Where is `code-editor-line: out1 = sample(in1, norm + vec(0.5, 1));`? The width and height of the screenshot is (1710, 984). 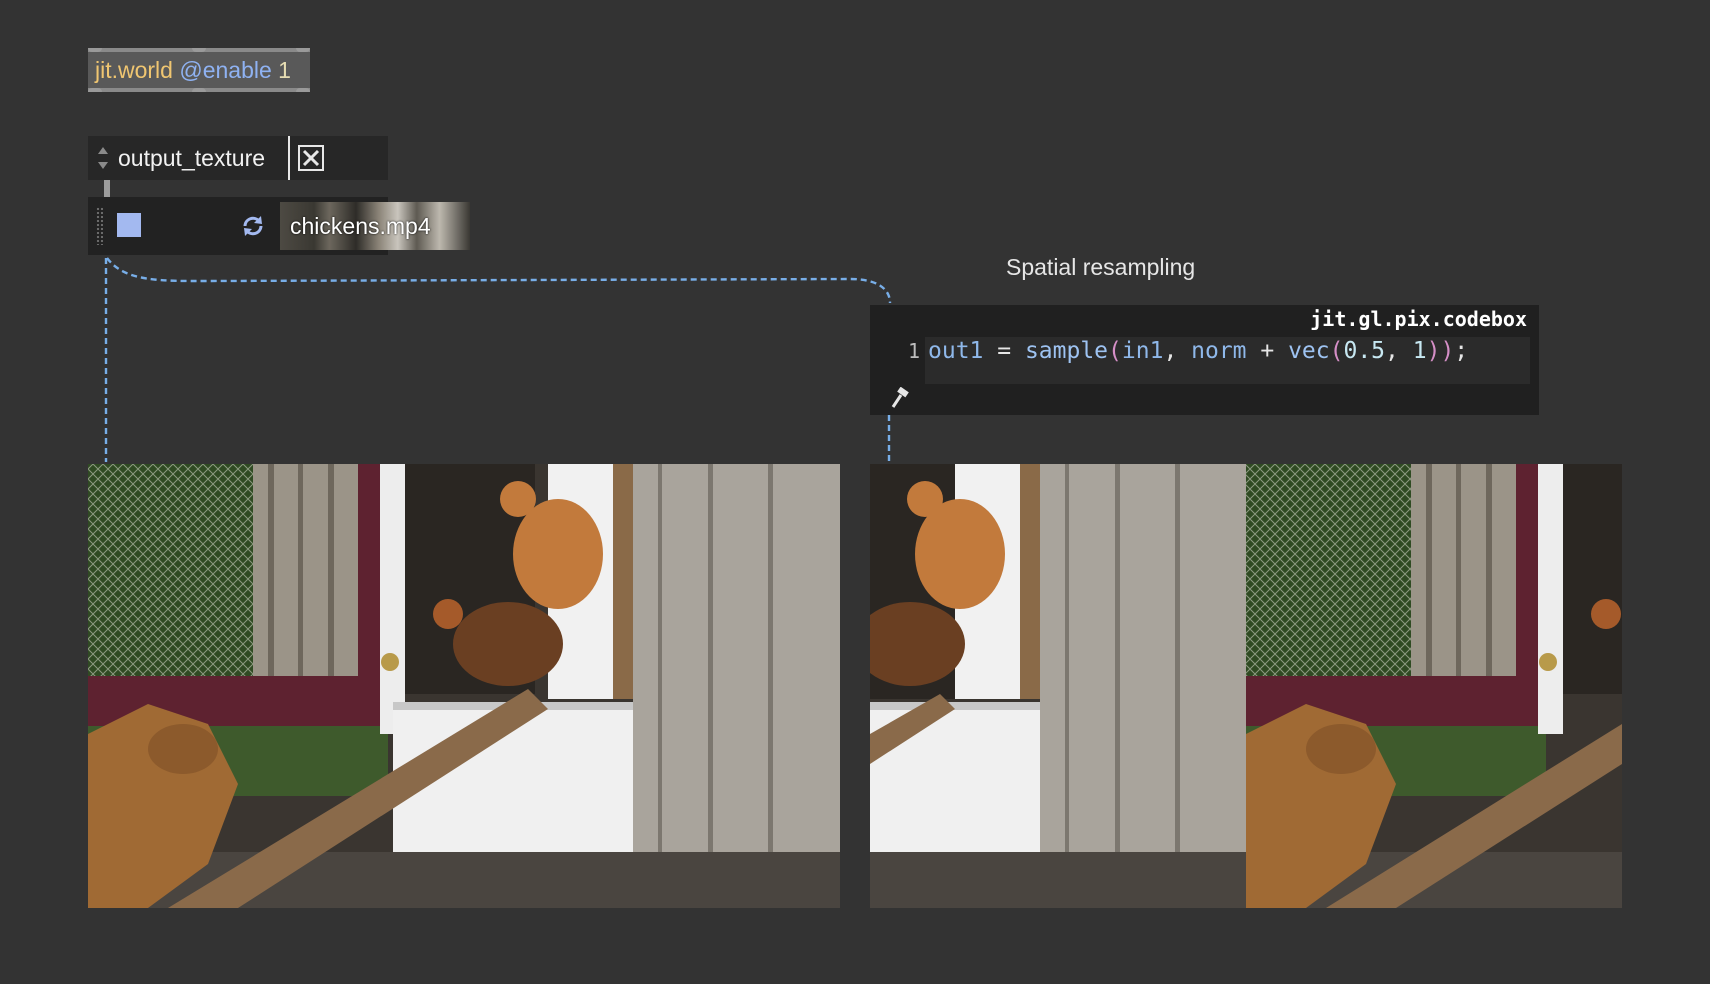 code-editor-line: out1 = sample(in1, norm + vec(0.5, 1)); is located at coordinates (1198, 351).